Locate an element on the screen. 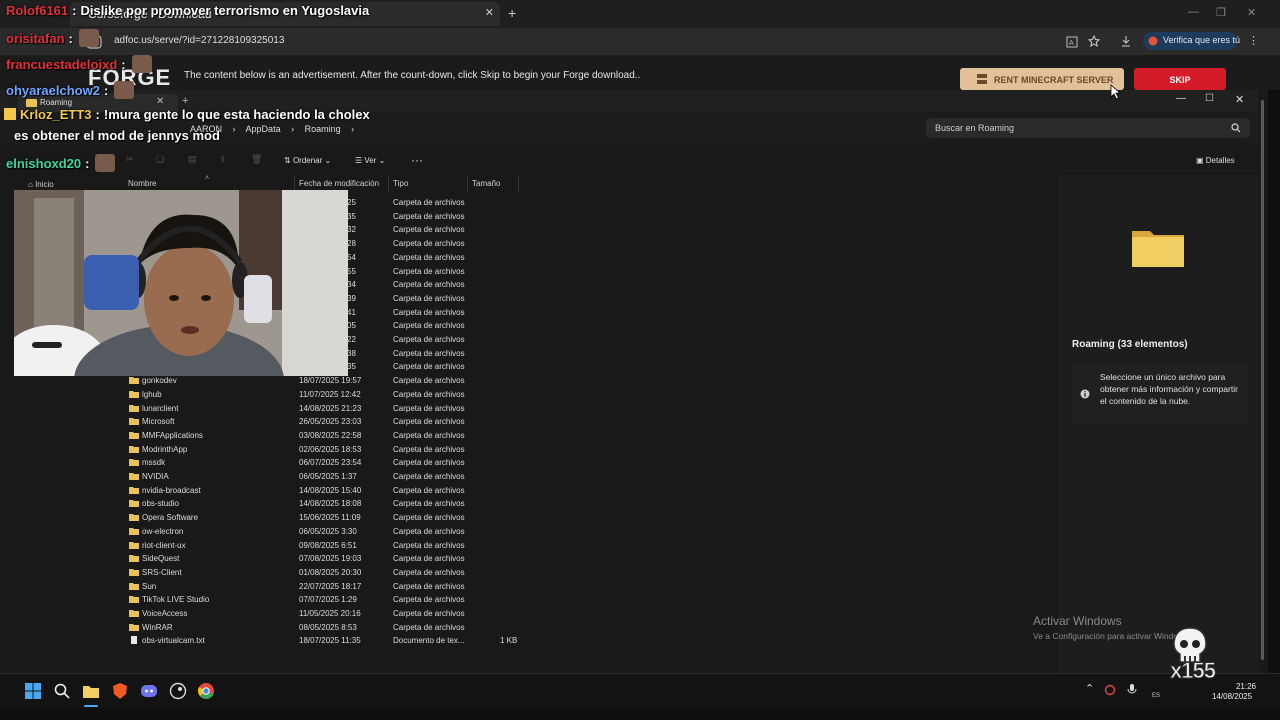 Image resolution: width=1280 pixels, height=720 pixels. chat-username: elnishoxd20 is located at coordinates (44, 163).